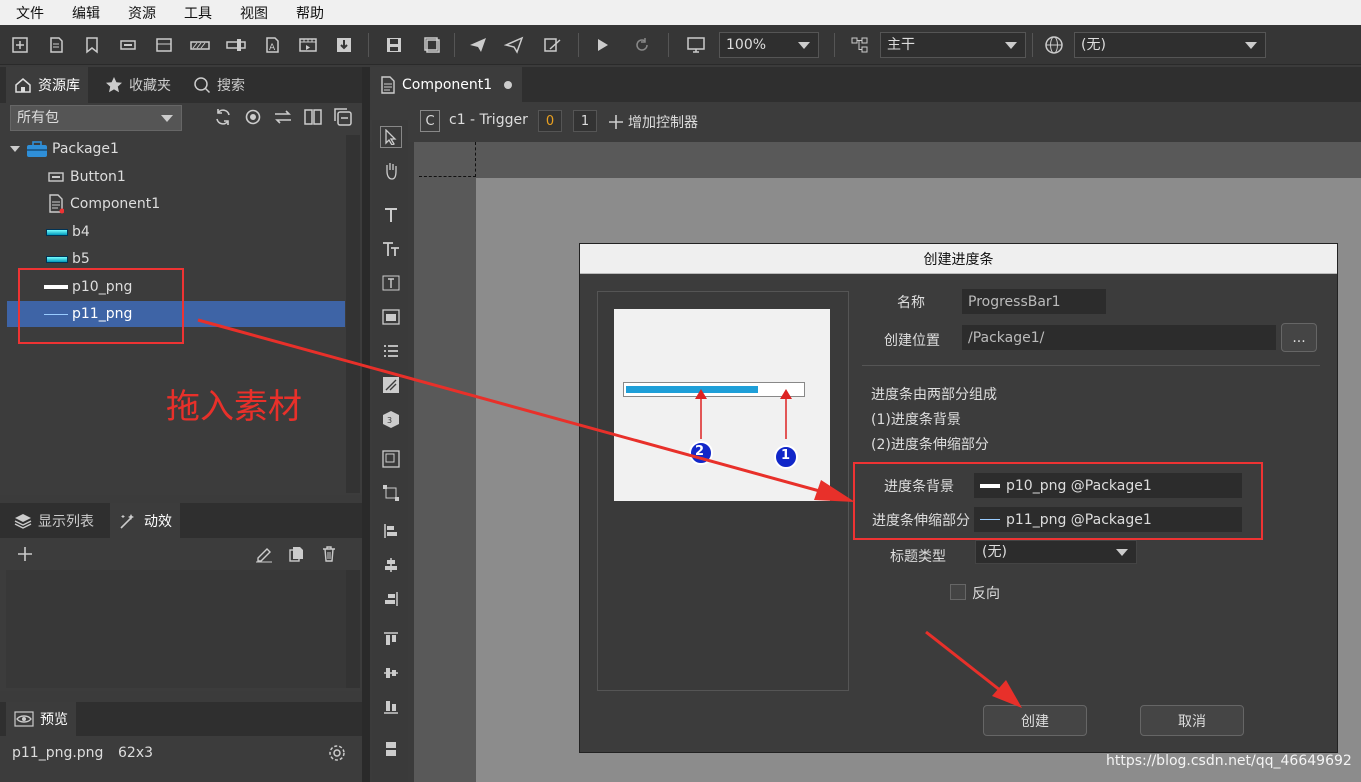 This screenshot has height=782, width=1361. I want to click on title-type-select: (无), so click(1056, 552).